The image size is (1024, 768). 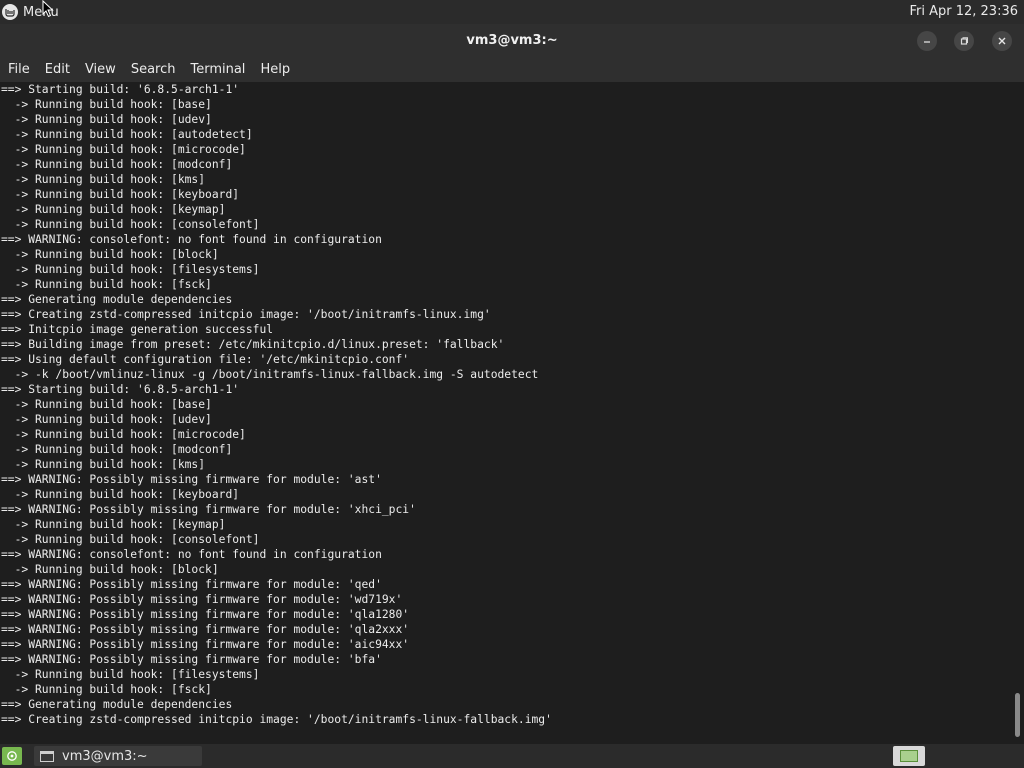 What do you see at coordinates (10, 12) in the screenshot?
I see `mint-logo-icon` at bounding box center [10, 12].